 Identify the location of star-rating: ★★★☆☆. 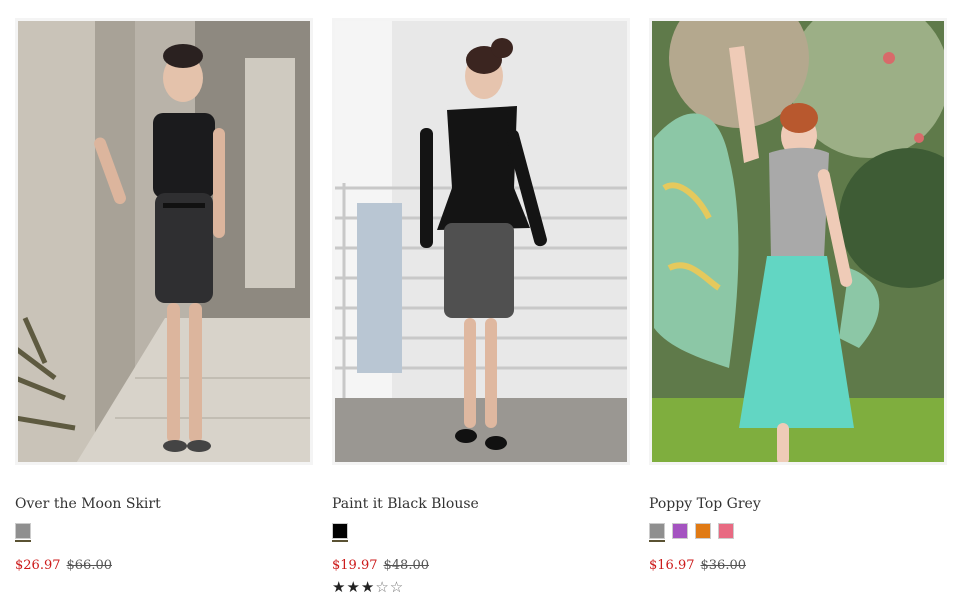
(481, 587).